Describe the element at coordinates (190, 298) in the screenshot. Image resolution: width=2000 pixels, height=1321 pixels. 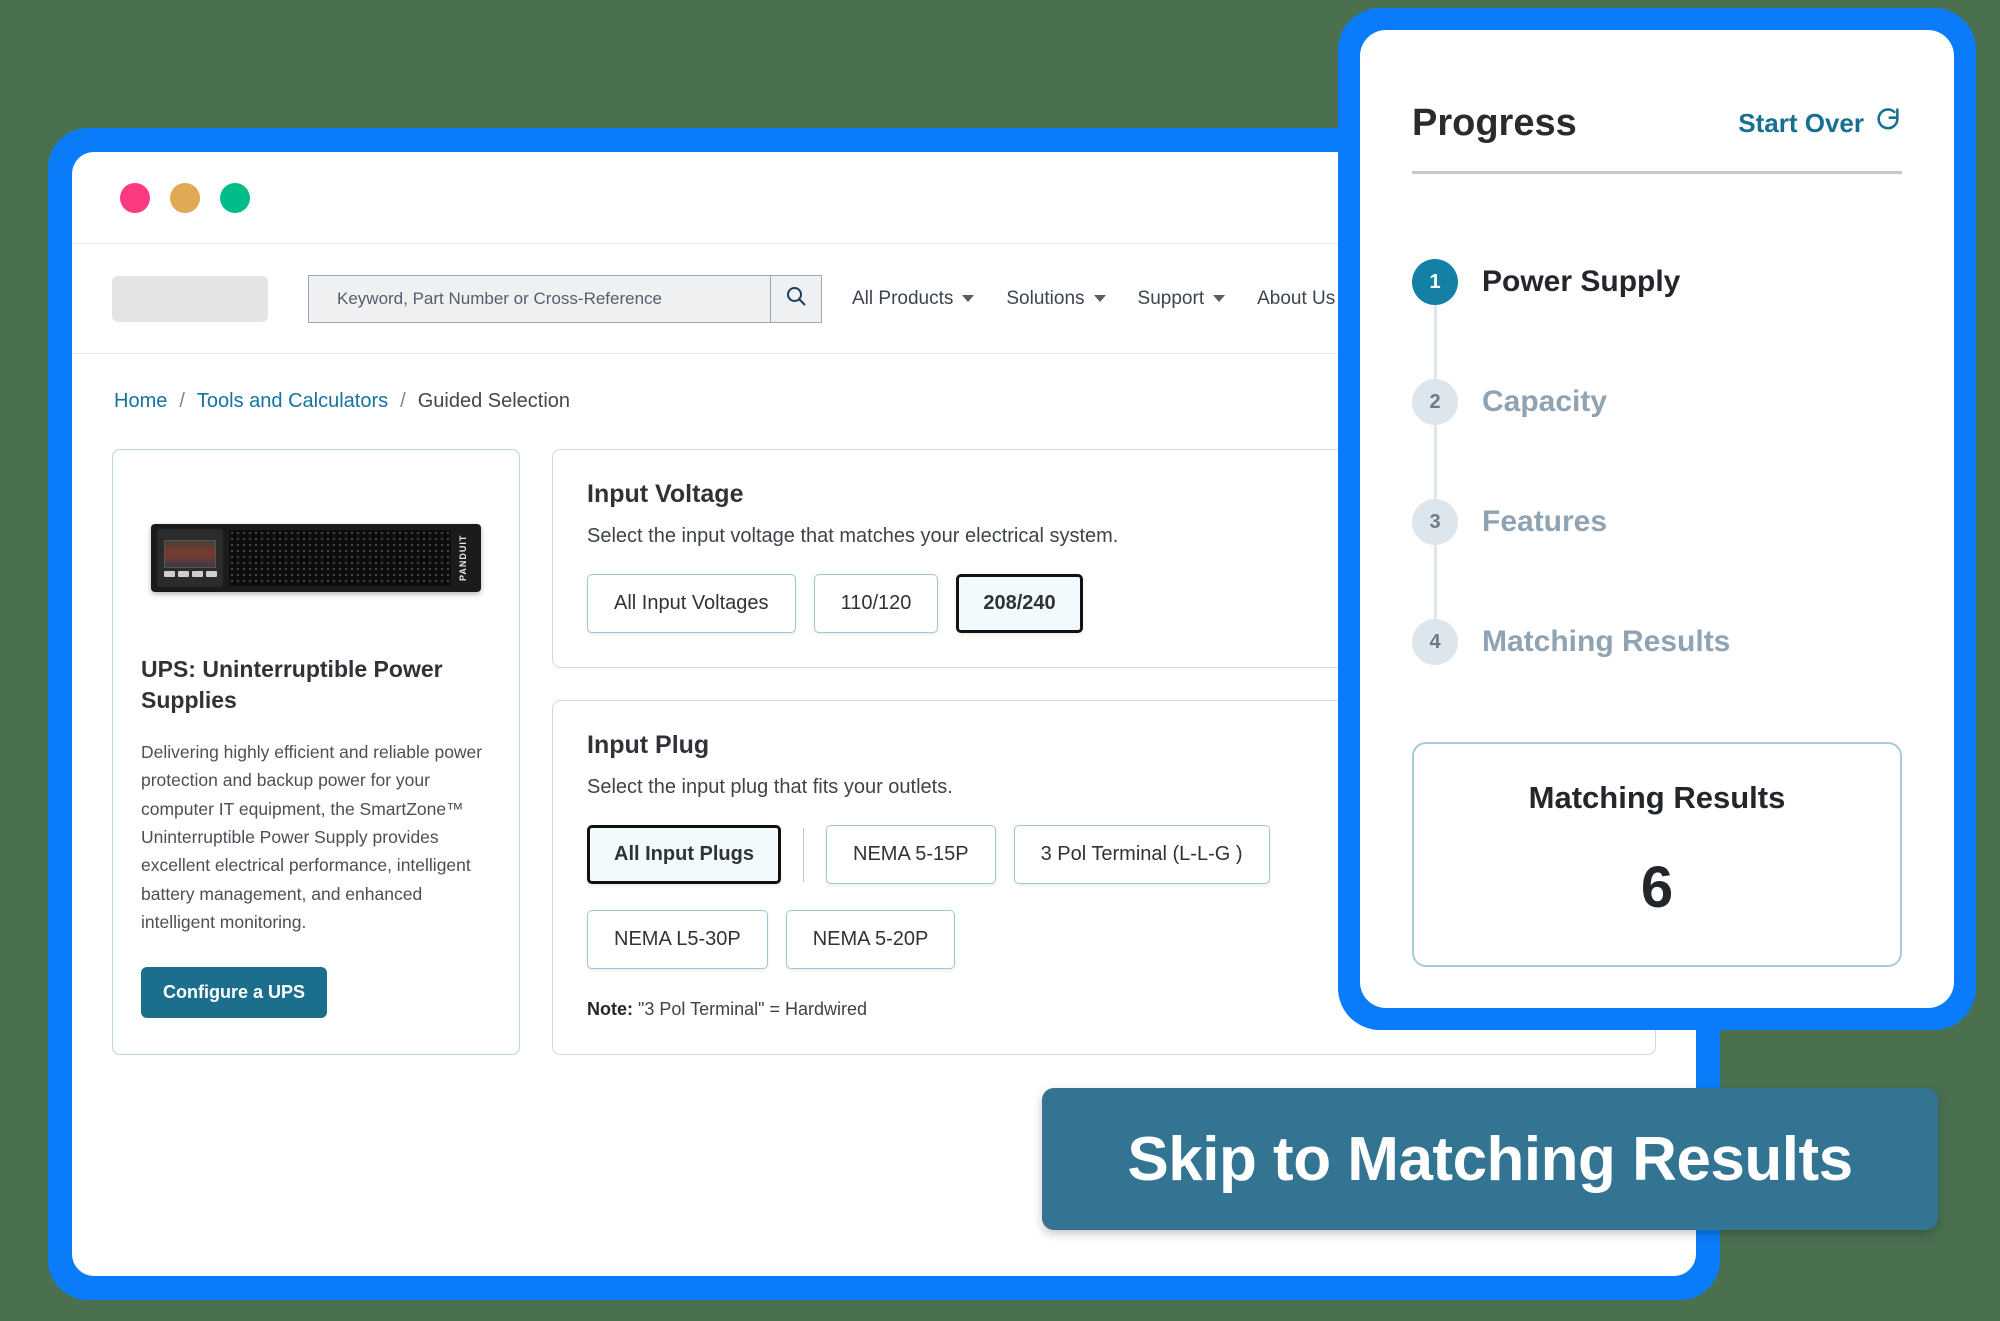
I see `site-logo` at that location.